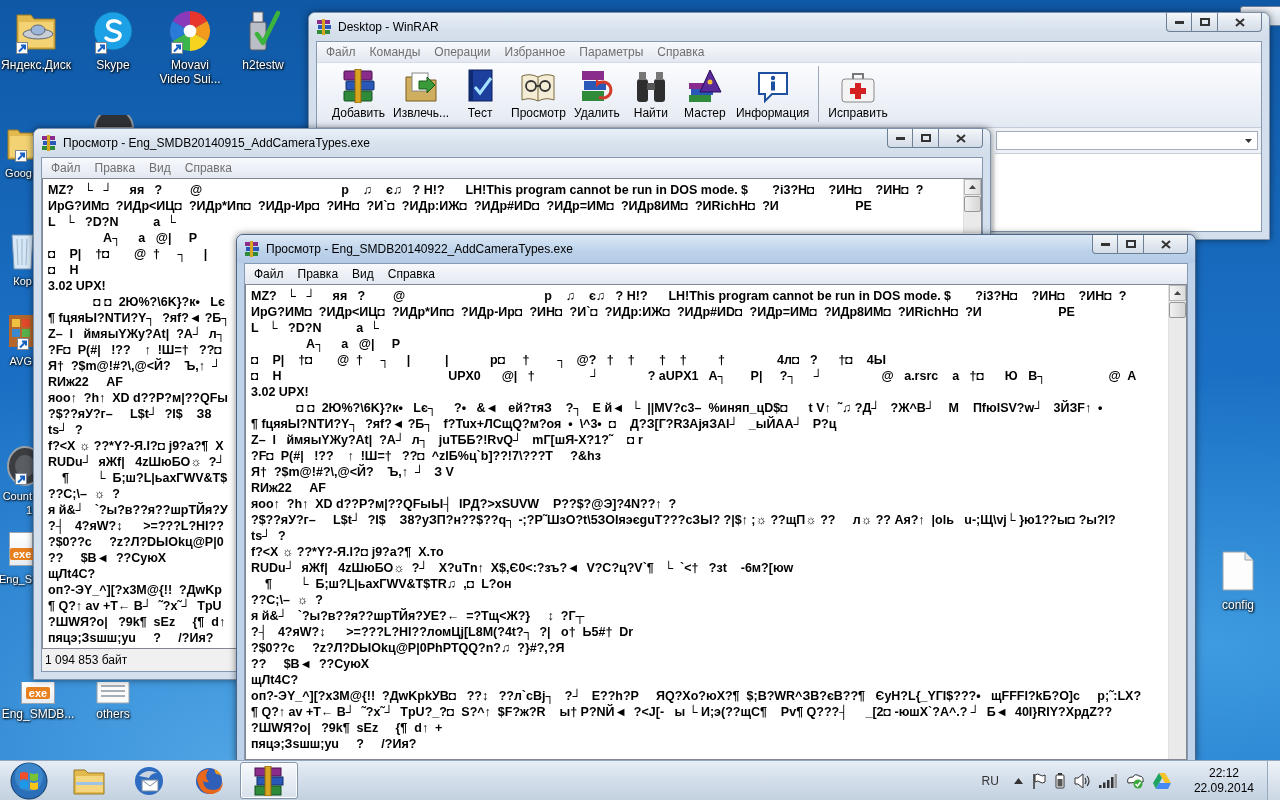  I want to click on menu-item: Операции, so click(462, 52).